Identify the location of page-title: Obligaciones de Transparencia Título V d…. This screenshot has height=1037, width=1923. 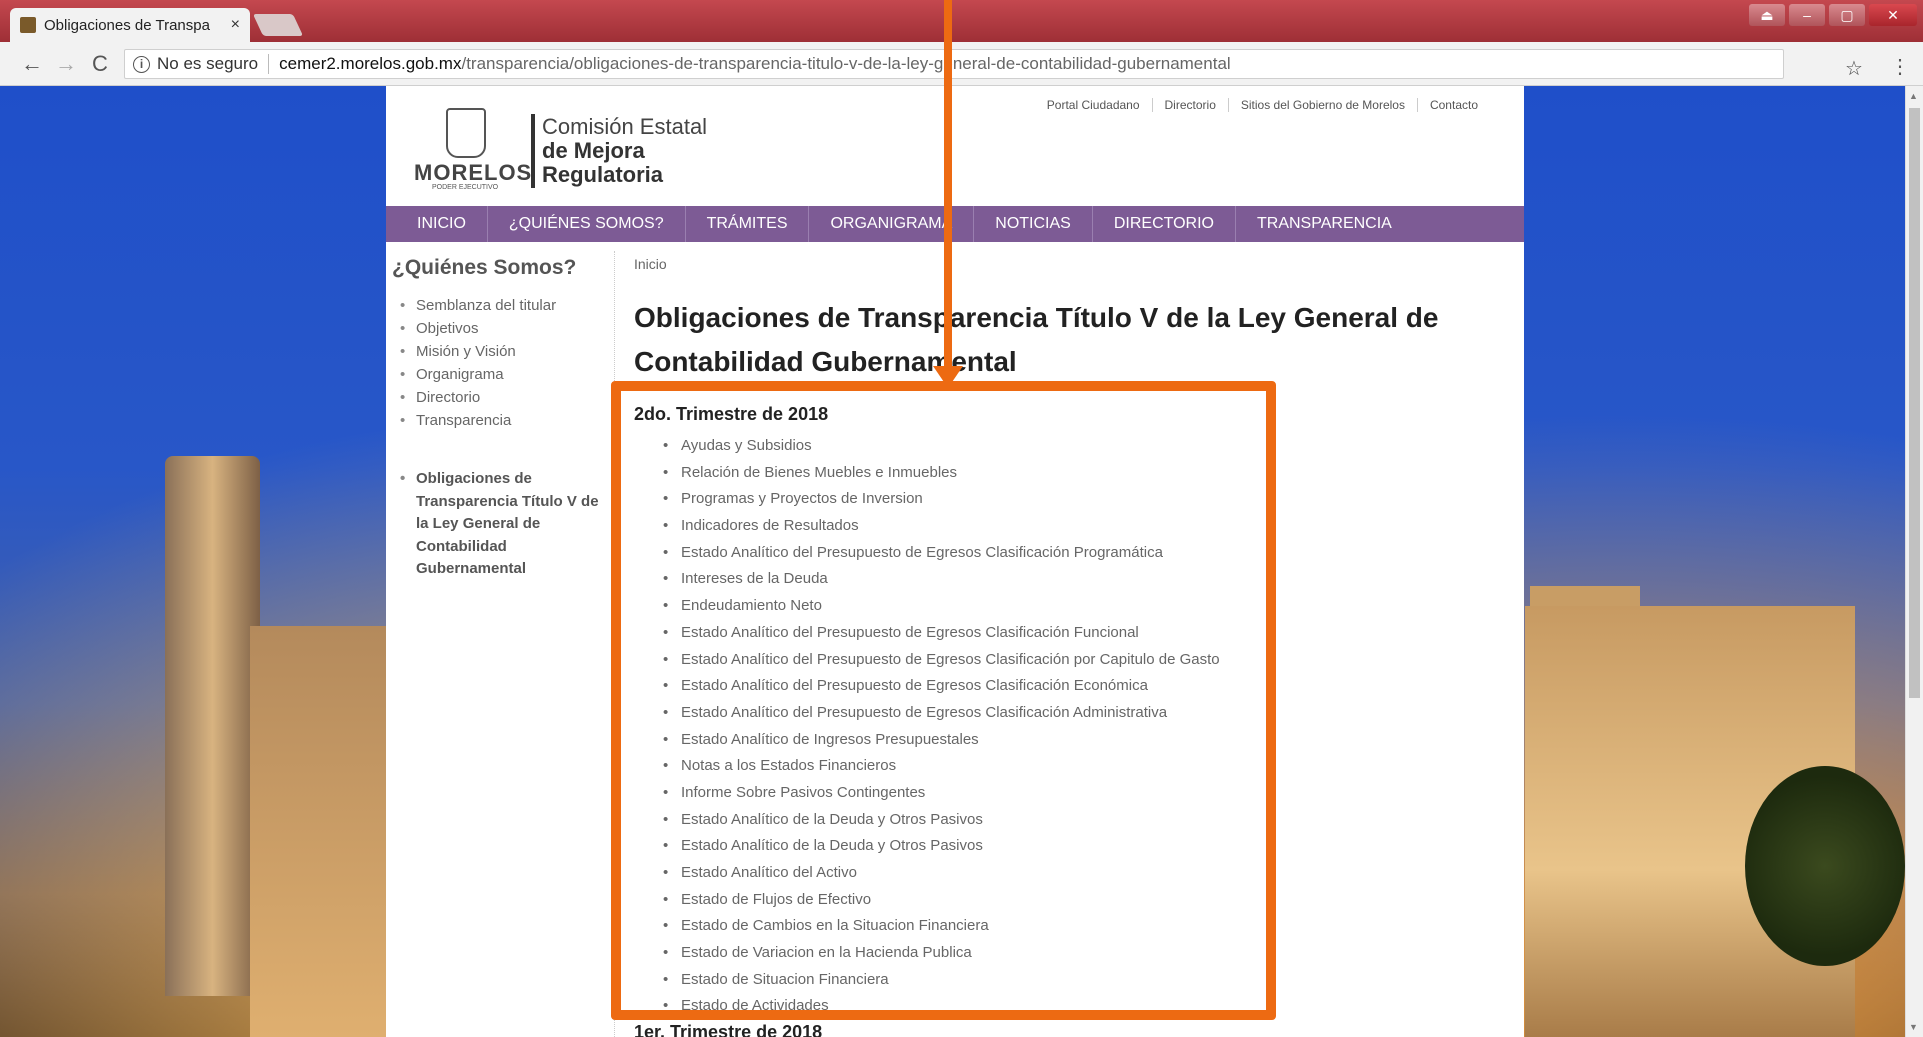
(1036, 339).